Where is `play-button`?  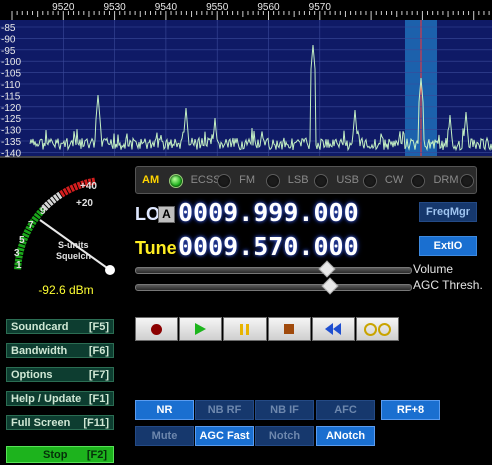 play-button is located at coordinates (201, 329).